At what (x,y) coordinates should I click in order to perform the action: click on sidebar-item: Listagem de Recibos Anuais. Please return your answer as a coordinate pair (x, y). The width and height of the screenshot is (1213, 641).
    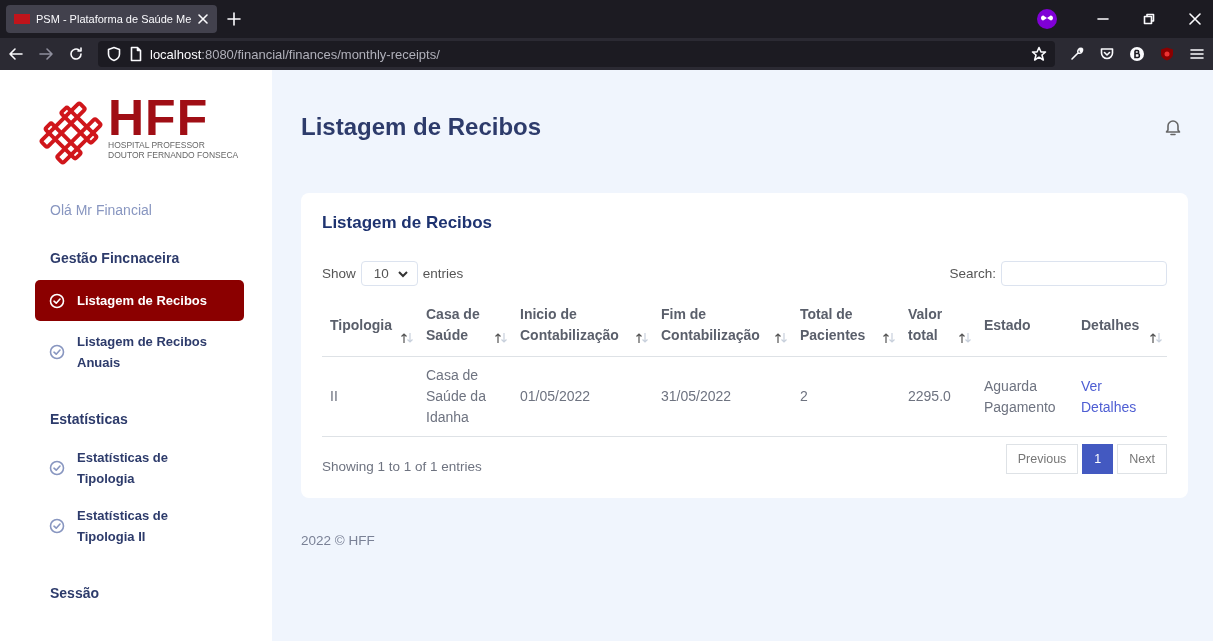
    Looking at the image, I should click on (139, 352).